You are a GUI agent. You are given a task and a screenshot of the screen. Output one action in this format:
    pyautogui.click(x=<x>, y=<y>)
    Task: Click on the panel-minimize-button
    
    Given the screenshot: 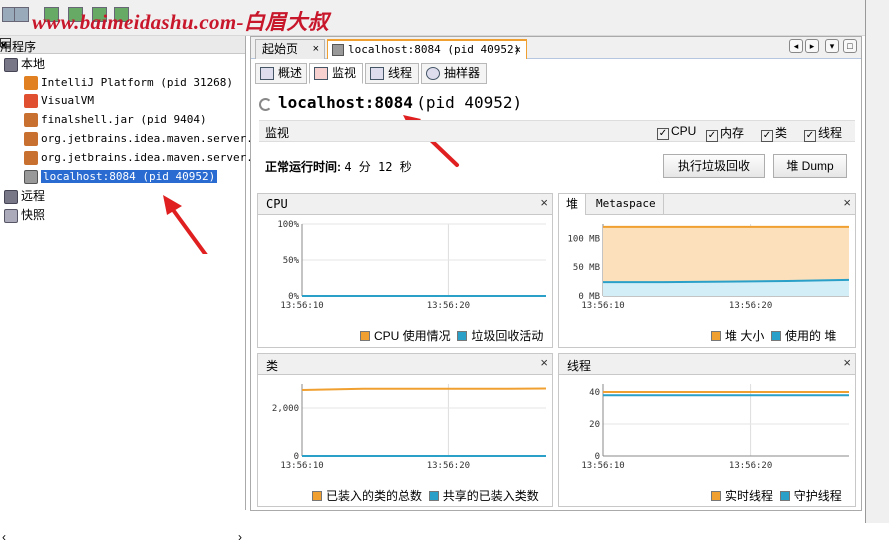 What is the action you would take?
    pyautogui.click(x=5, y=42)
    